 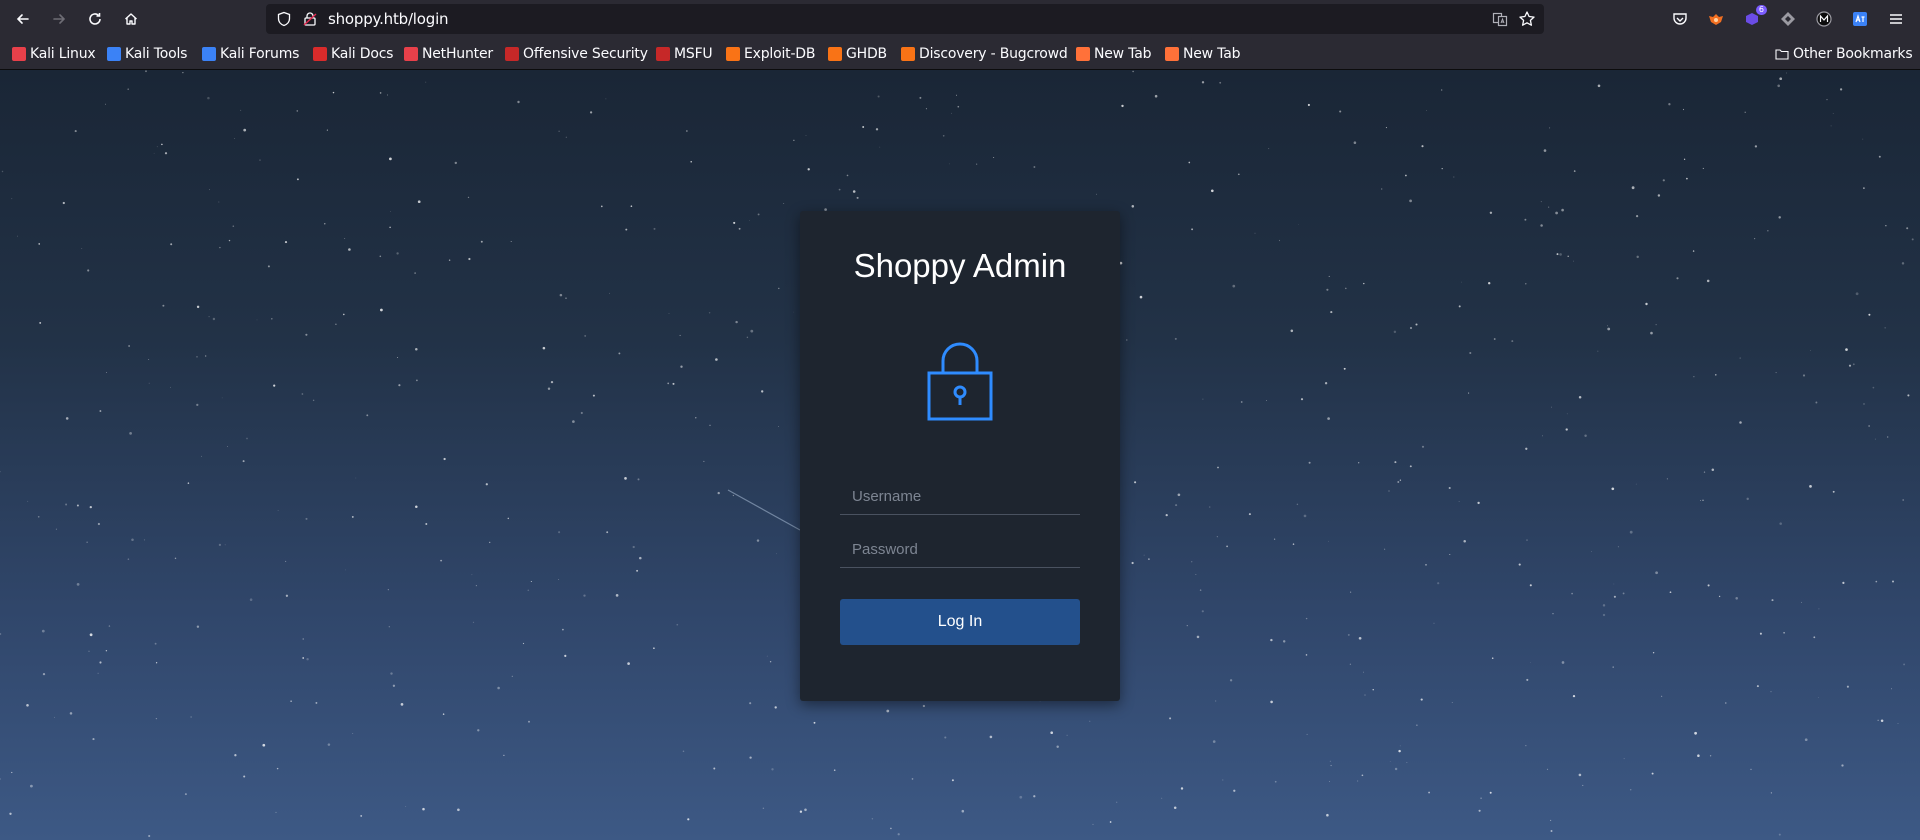 I want to click on bookmark-nethunter: NetHunter, so click(x=448, y=54).